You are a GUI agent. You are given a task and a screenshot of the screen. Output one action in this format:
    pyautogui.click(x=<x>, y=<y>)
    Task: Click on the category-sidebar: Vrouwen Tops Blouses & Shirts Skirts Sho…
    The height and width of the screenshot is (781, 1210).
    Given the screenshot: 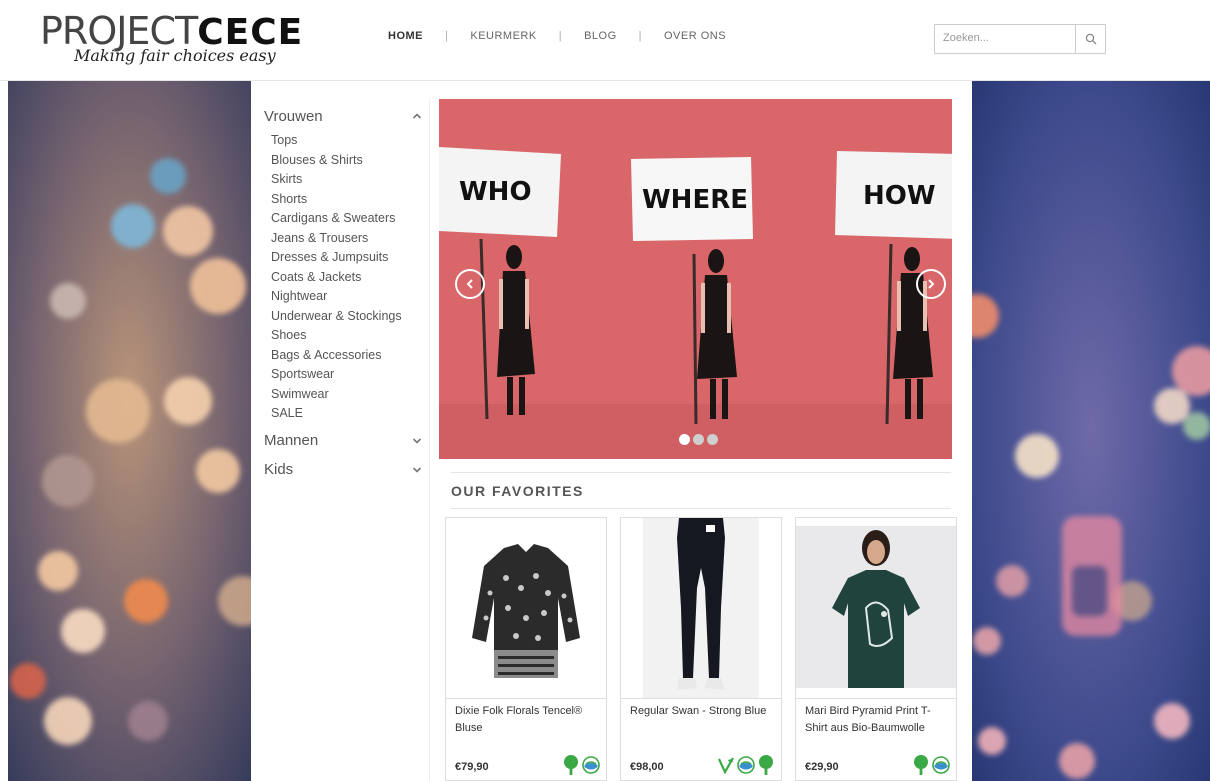 What is the action you would take?
    pyautogui.click(x=344, y=293)
    